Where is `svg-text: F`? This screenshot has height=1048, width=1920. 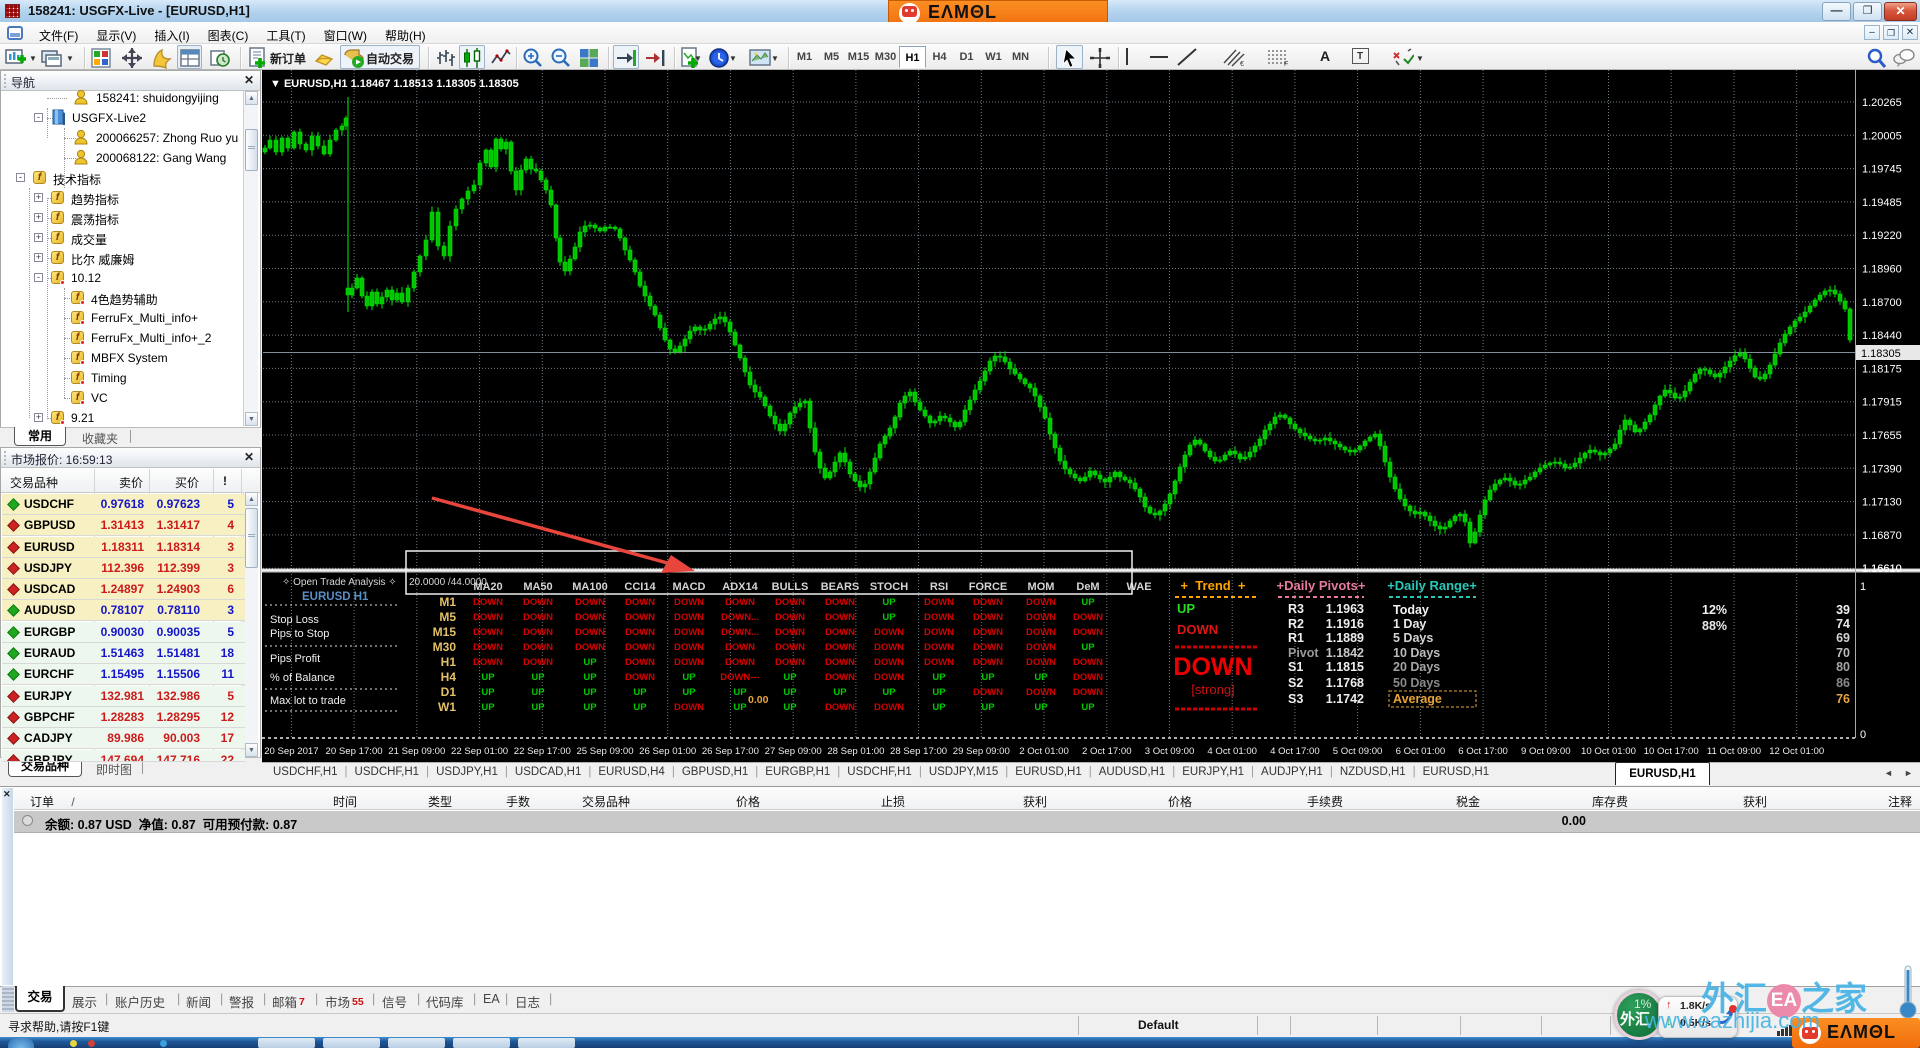 svg-text: F is located at coordinates (1286, 64).